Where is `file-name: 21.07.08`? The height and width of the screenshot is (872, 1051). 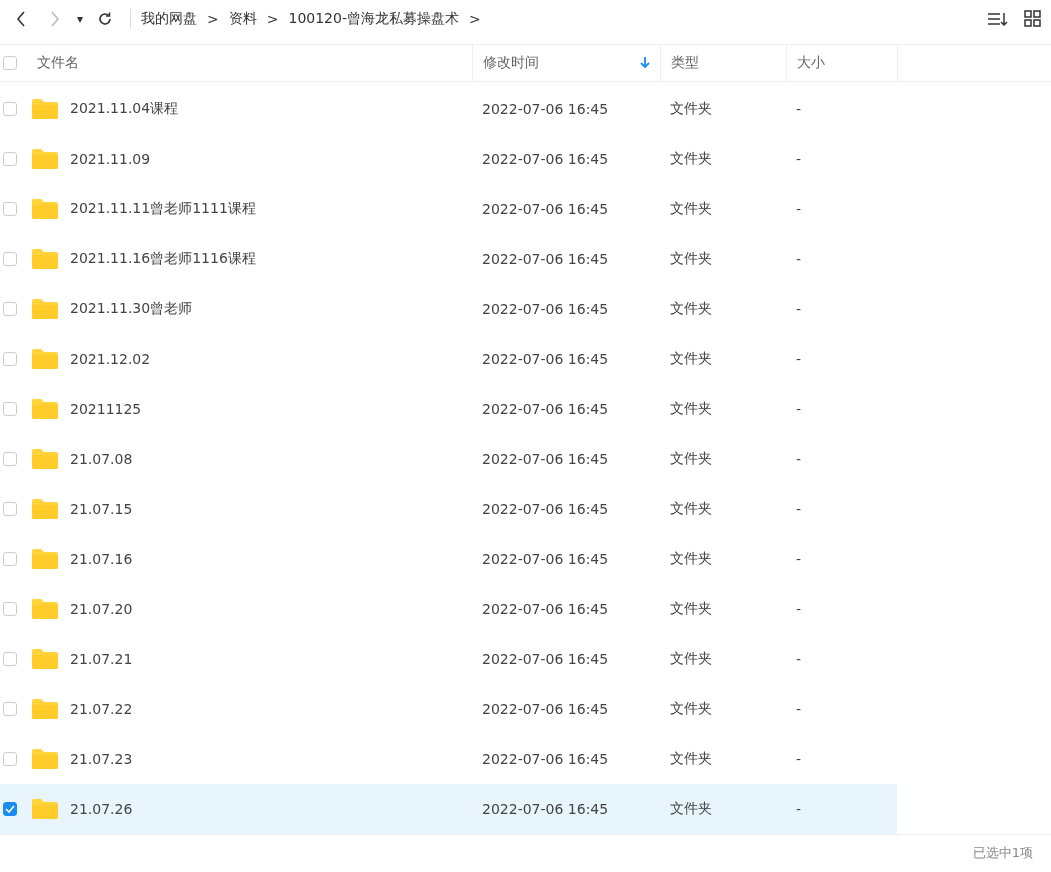
file-name: 21.07.08 is located at coordinates (101, 458).